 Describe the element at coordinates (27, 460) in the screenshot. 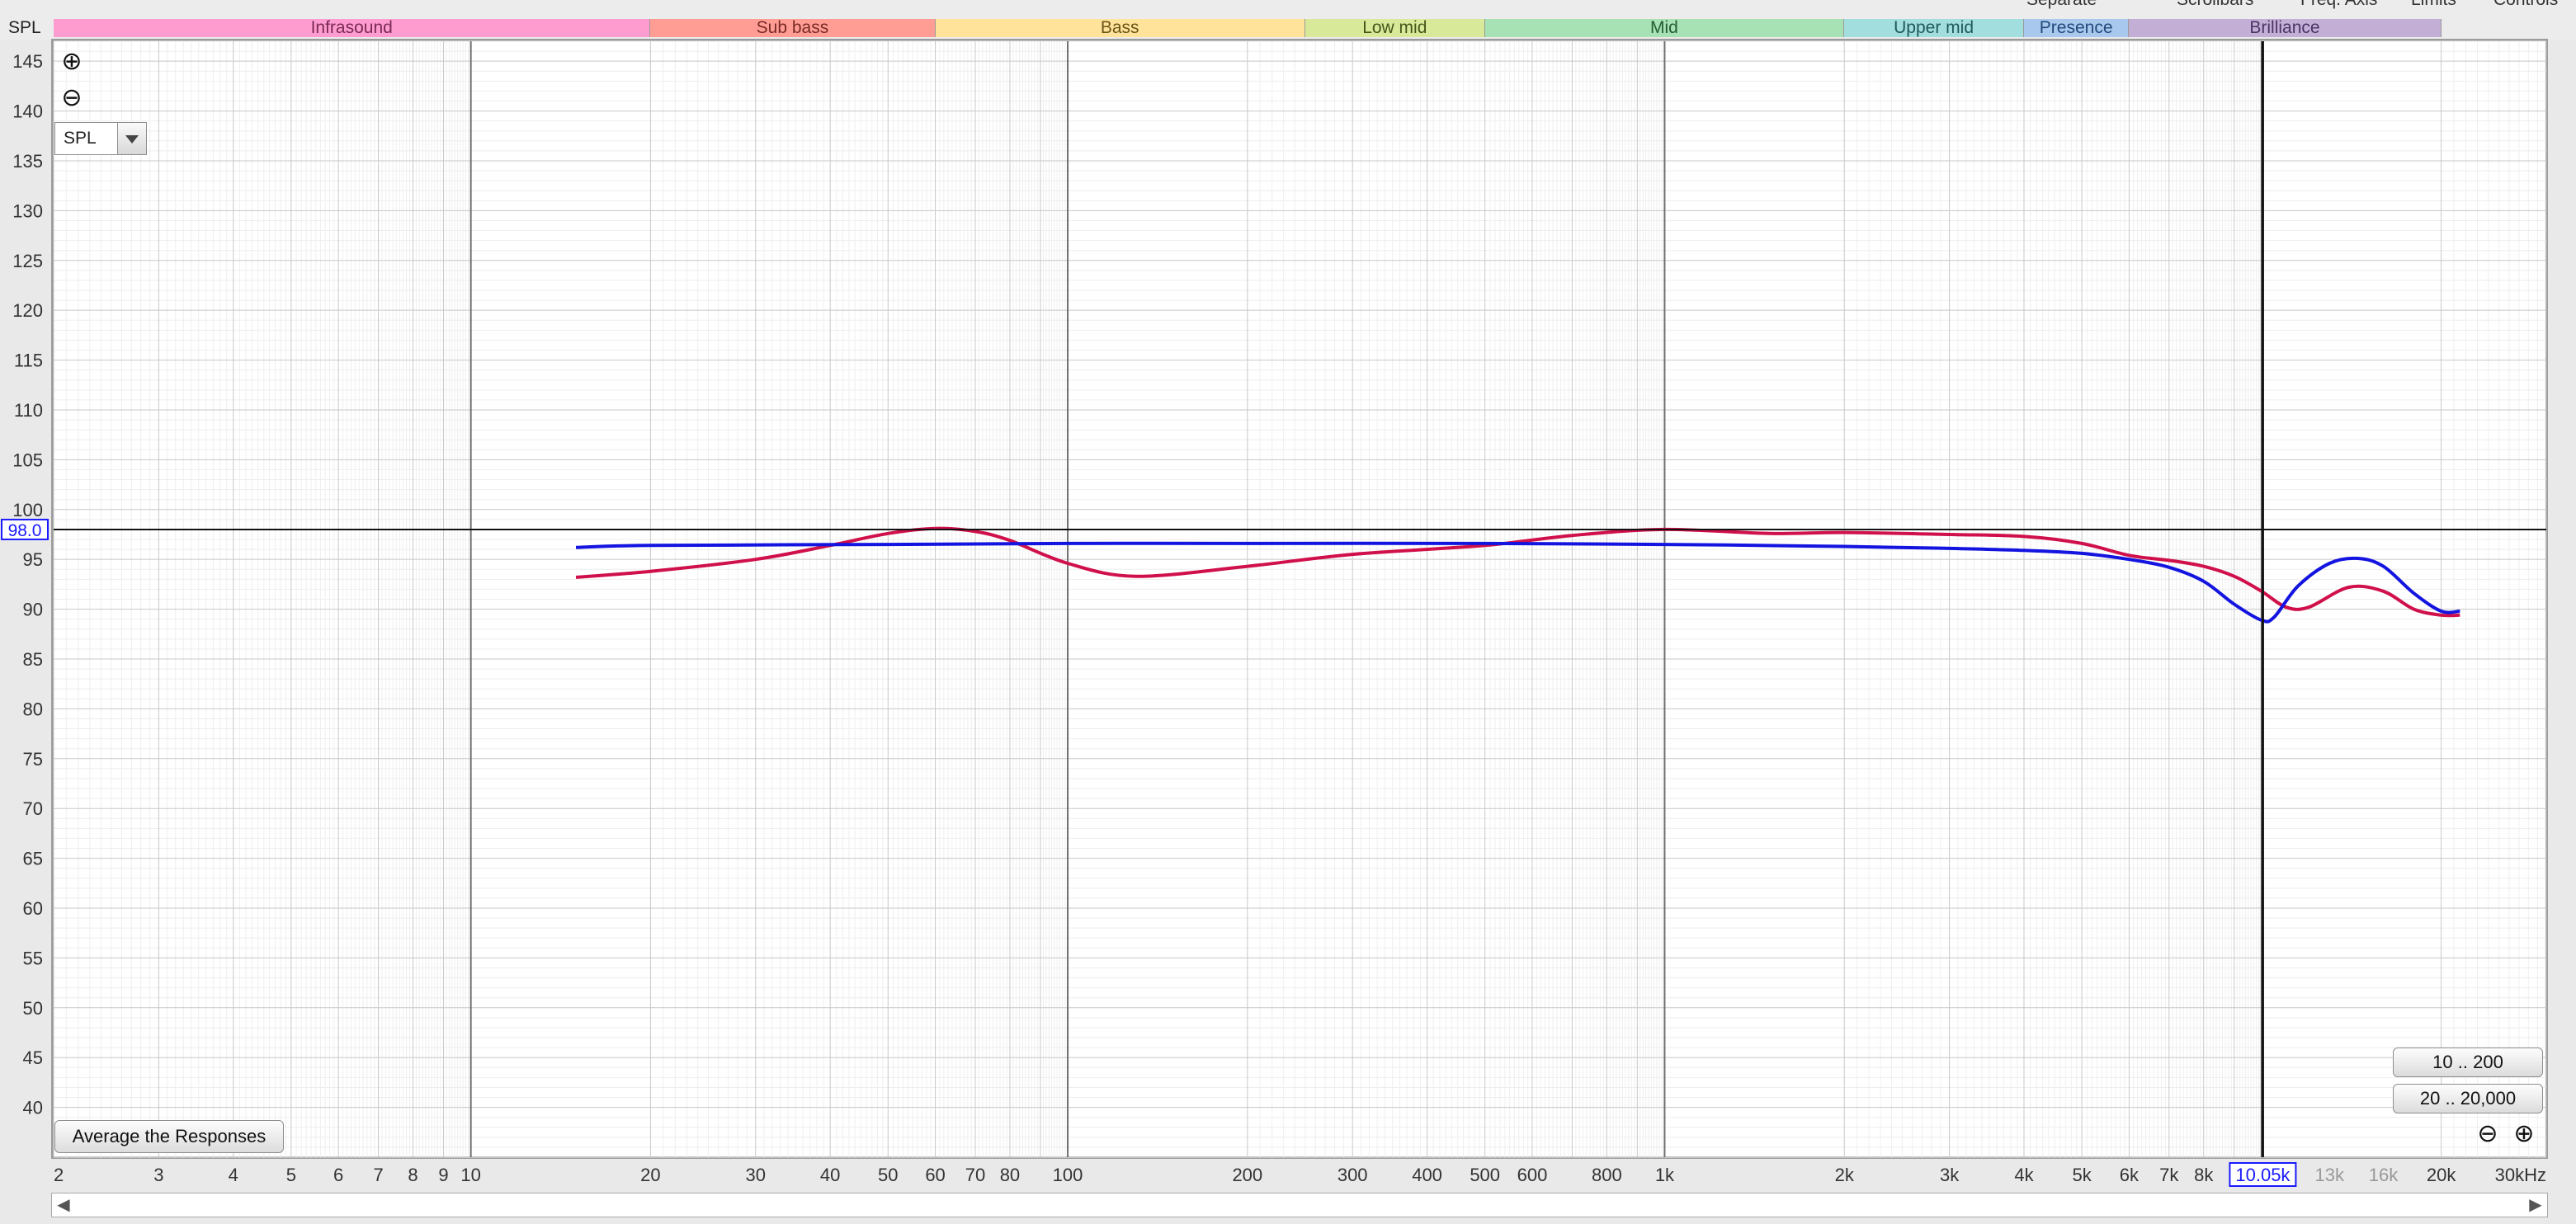

I see `y-tick-label: 105` at that location.